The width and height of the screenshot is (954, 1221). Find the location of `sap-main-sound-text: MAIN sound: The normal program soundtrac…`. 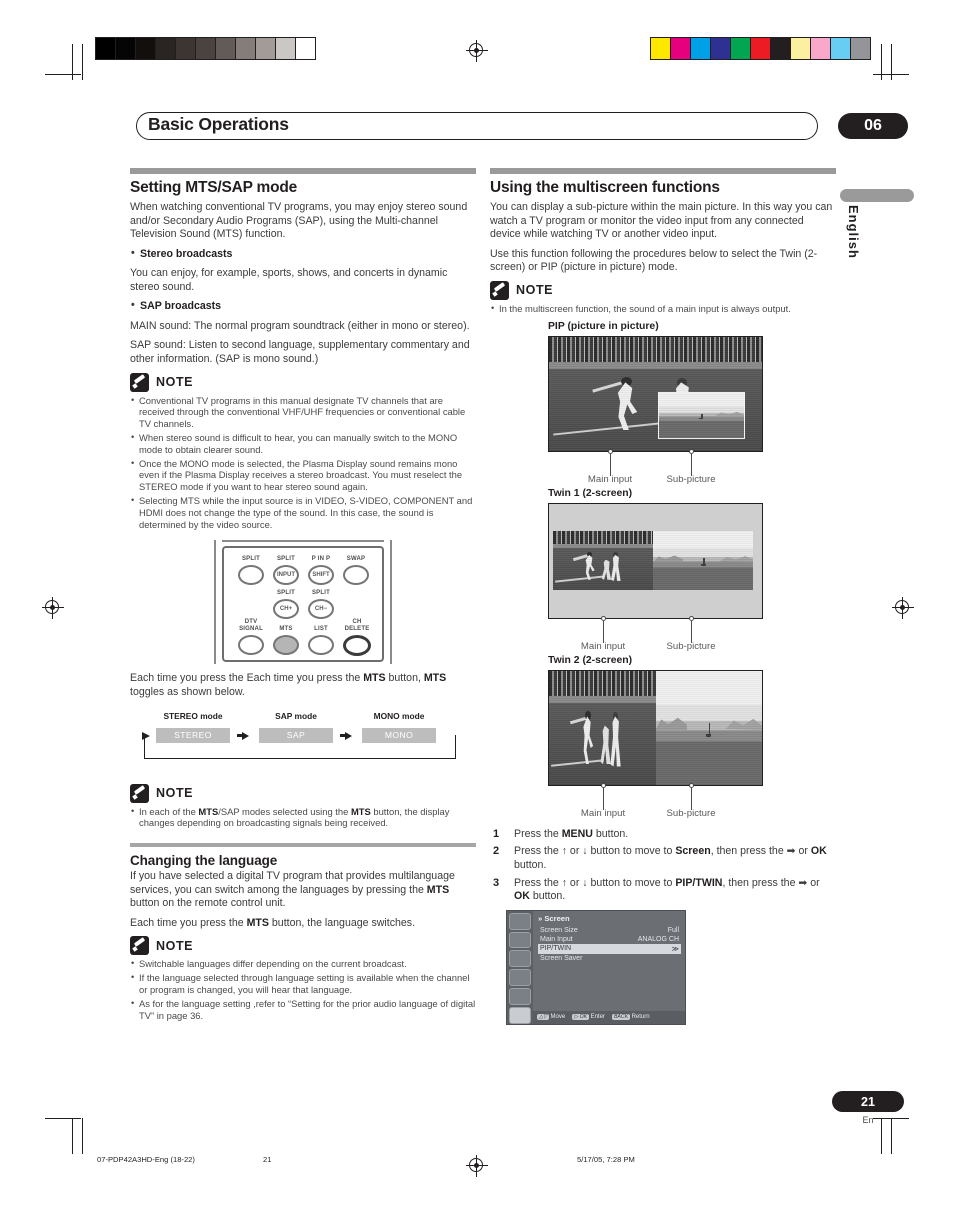

sap-main-sound-text: MAIN sound: The normal program soundtrac… is located at coordinates (300, 325).